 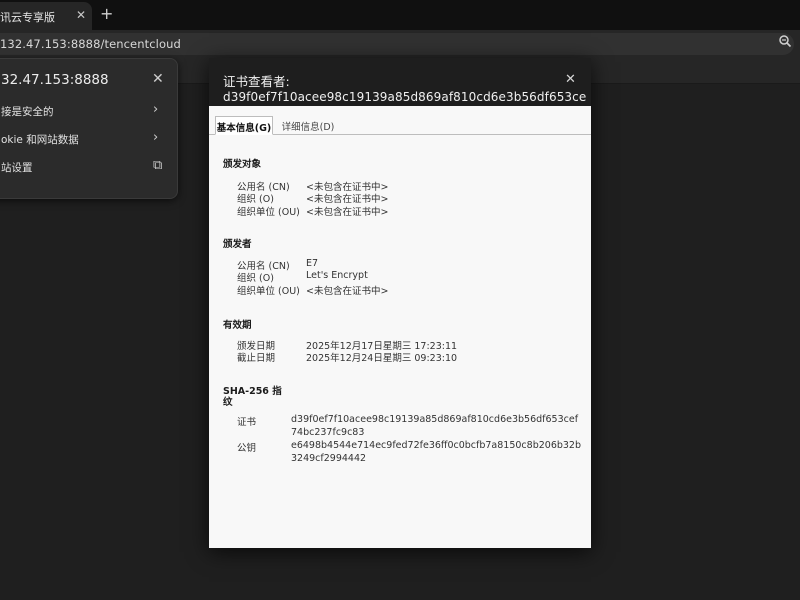 I want to click on issued-by-ou-value: <未包含在证书中>, so click(x=347, y=291).